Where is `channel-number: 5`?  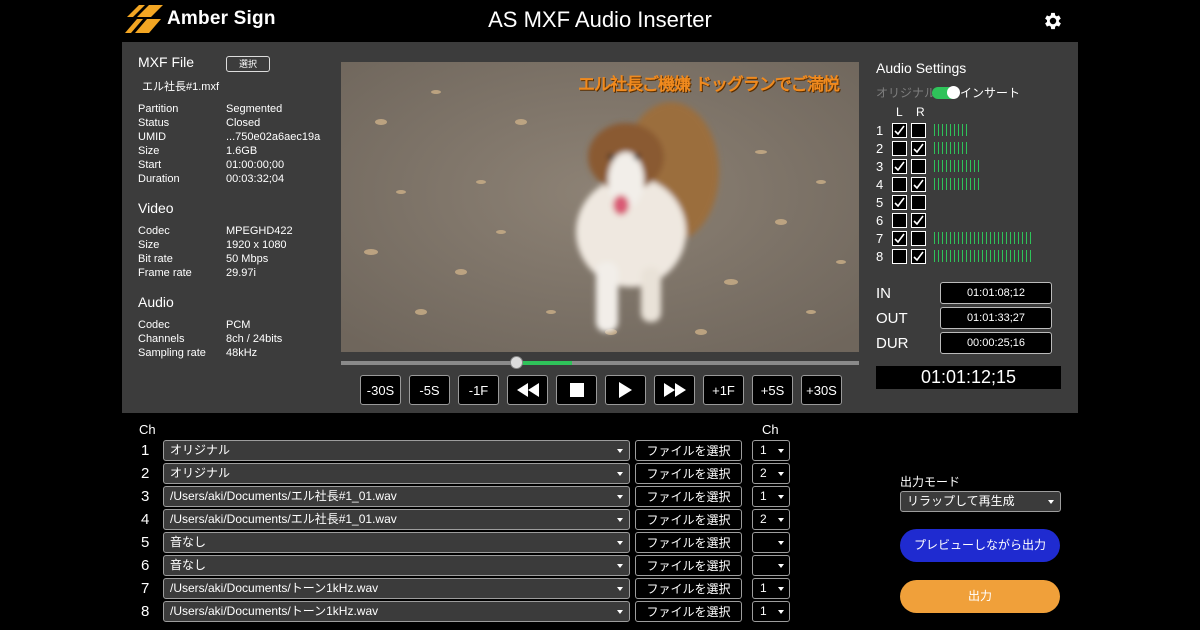
channel-number: 5 is located at coordinates (880, 202).